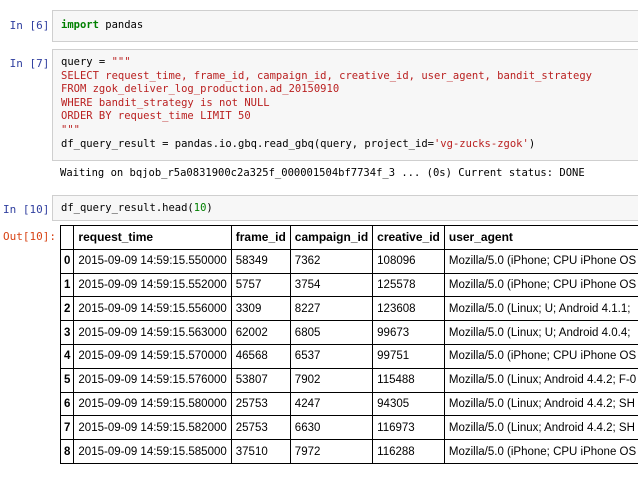 The image size is (638, 479). What do you see at coordinates (67, 428) in the screenshot?
I see `row-index: 7` at bounding box center [67, 428].